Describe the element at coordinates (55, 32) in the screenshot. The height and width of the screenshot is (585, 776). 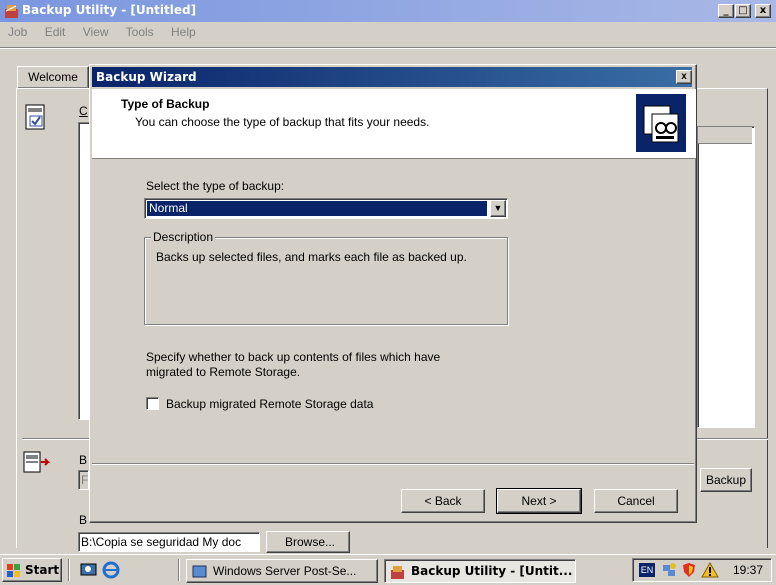
I see `menu-edit: Edit` at that location.